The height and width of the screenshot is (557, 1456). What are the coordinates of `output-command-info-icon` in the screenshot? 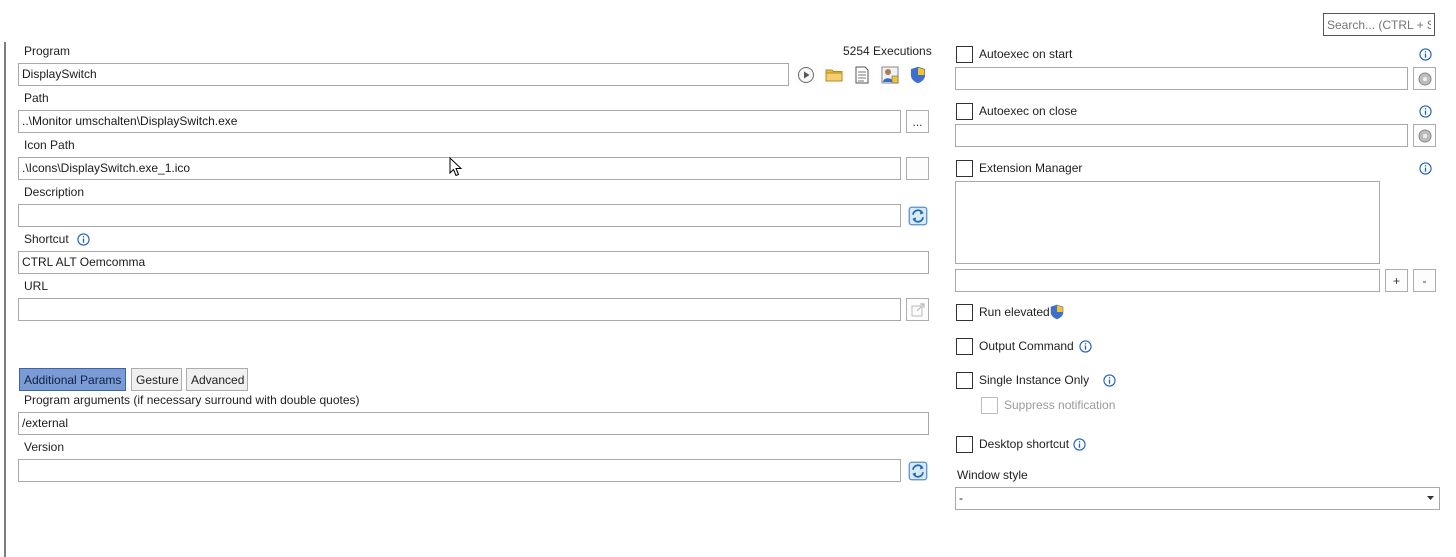 It's located at (1085, 346).